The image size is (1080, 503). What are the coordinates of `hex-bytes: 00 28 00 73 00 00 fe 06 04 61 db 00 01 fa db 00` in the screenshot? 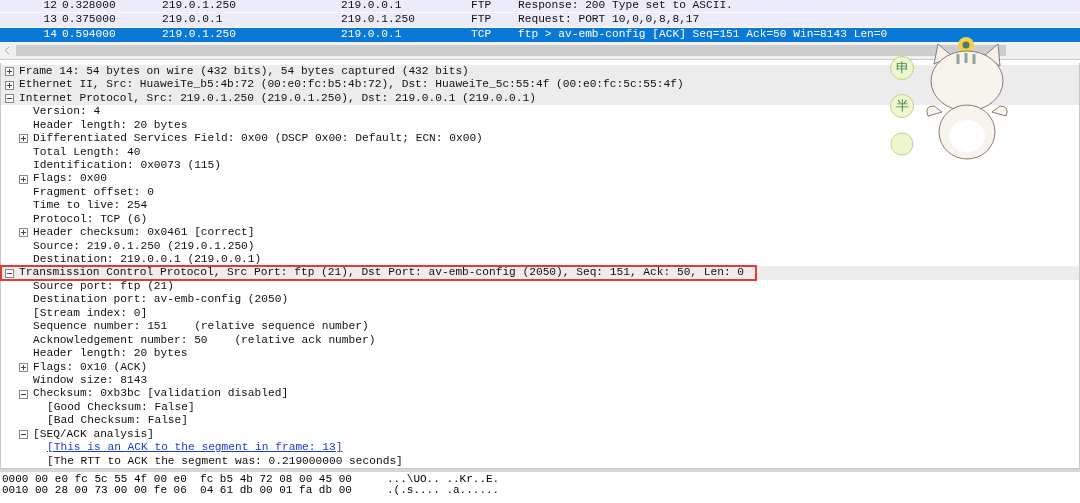 It's located at (194, 491).